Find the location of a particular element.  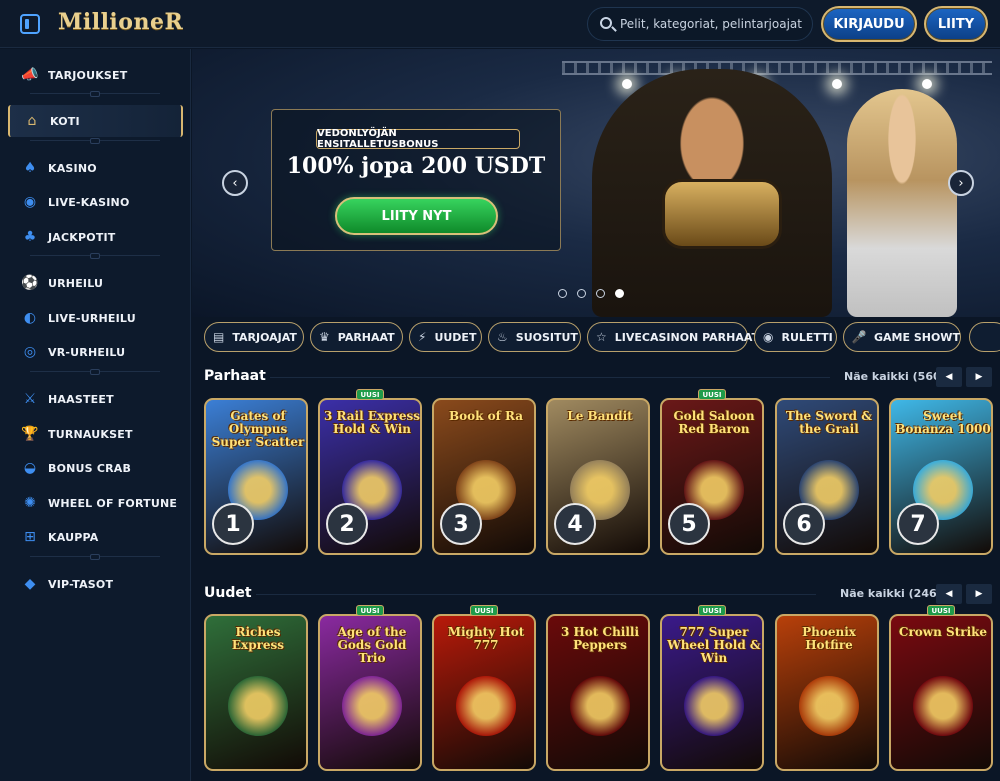

game-thumbnail: Phoenix Hotfire is located at coordinates (827, 692).